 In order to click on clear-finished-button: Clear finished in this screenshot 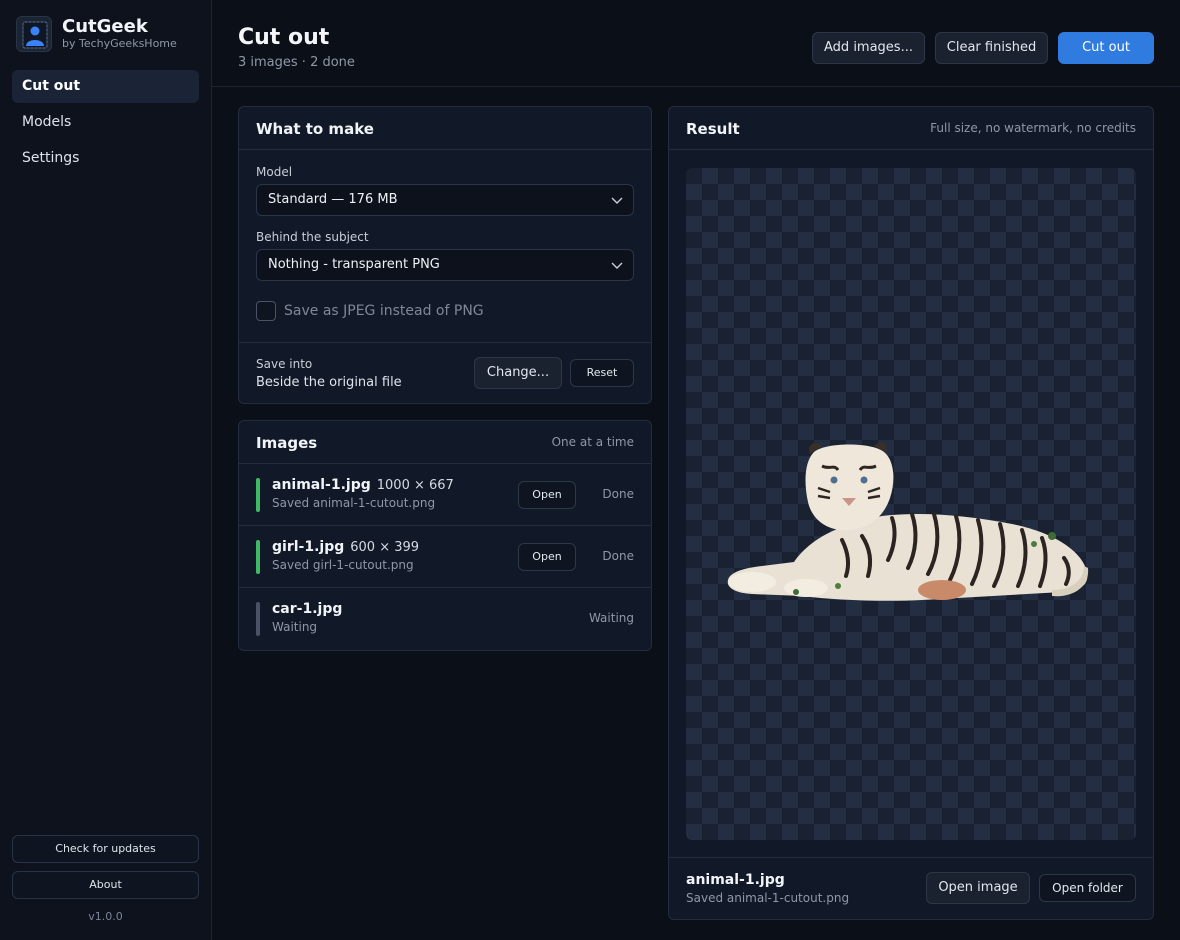, I will do `click(991, 48)`.